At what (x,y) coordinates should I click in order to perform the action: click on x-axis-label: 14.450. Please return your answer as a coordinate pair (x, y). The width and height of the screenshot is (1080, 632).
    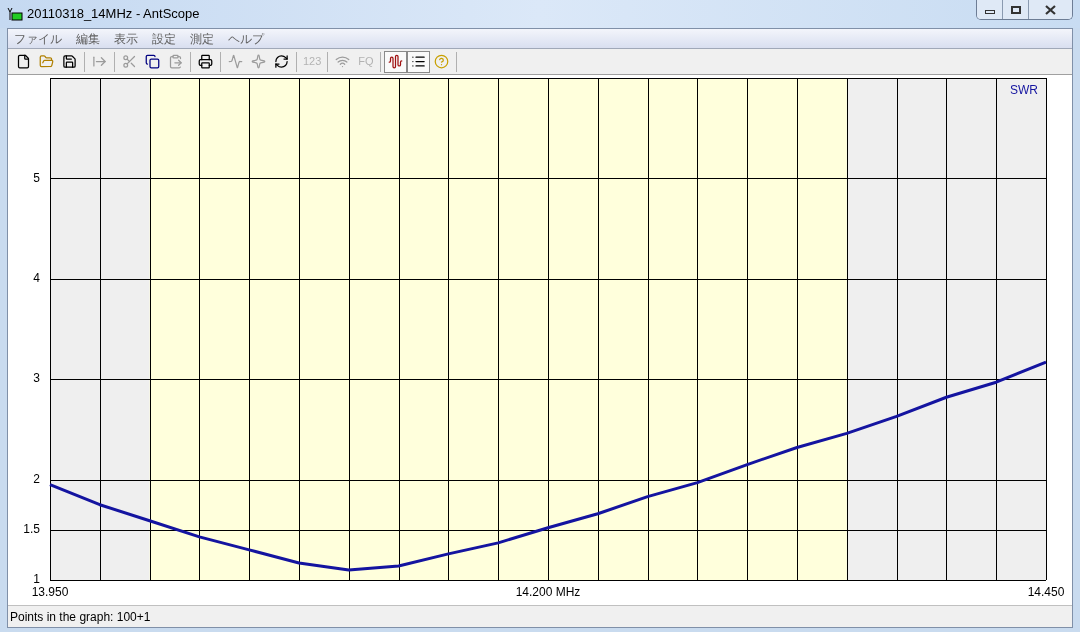
    Looking at the image, I should click on (1046, 592).